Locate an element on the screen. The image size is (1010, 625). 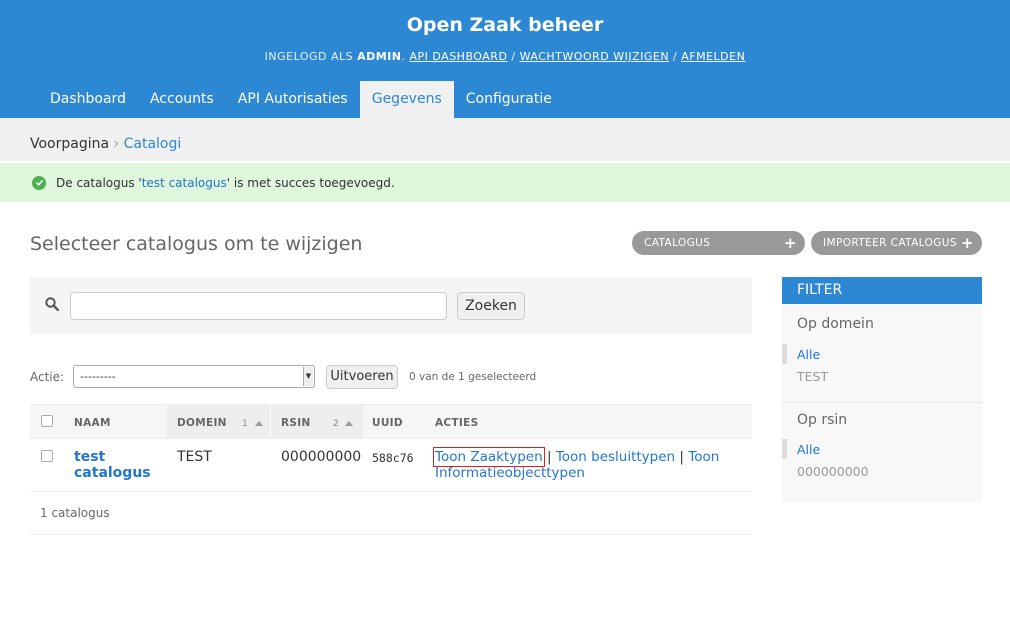
sort-priority: 1 is located at coordinates (245, 424).